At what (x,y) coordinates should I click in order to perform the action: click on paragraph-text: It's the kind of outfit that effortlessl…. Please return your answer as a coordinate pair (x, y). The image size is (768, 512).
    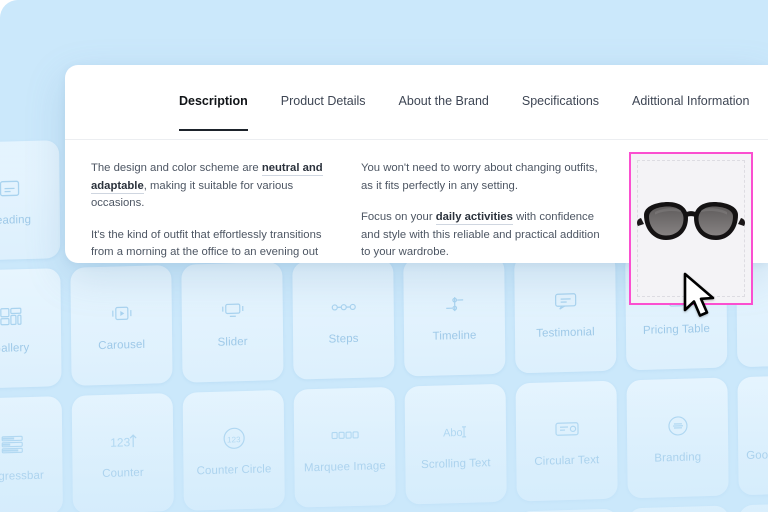
    Looking at the image, I should click on (206, 243).